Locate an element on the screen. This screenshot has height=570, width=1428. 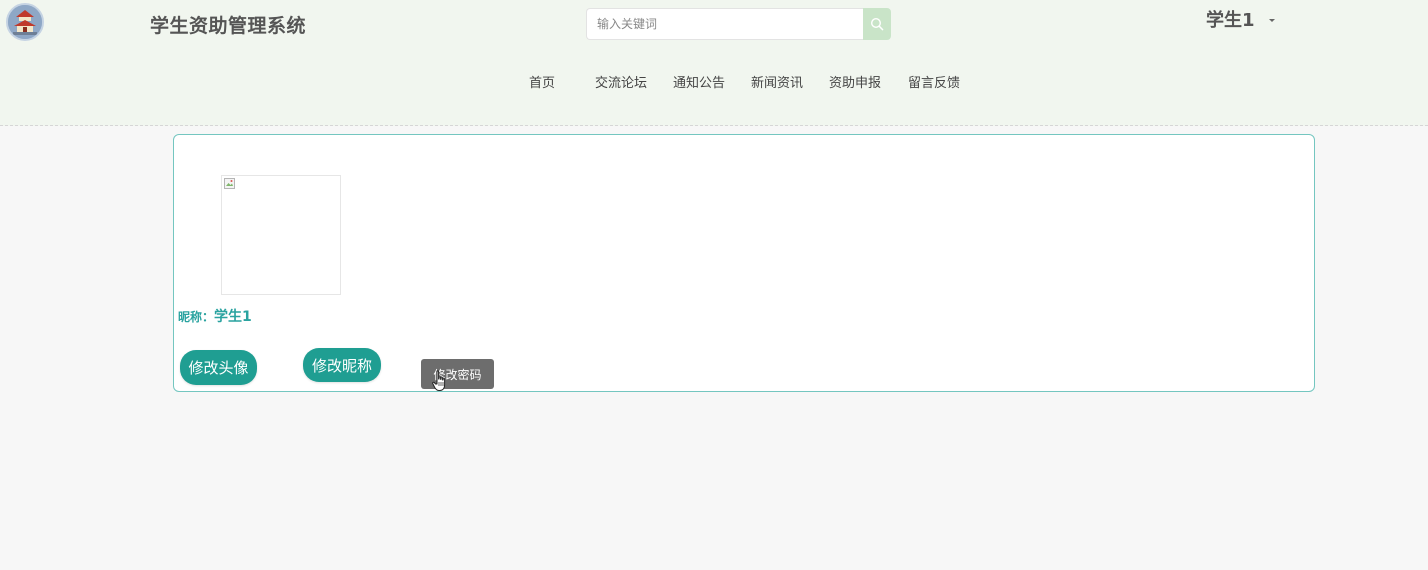
user-menu: 学生1 is located at coordinates (1240, 19).